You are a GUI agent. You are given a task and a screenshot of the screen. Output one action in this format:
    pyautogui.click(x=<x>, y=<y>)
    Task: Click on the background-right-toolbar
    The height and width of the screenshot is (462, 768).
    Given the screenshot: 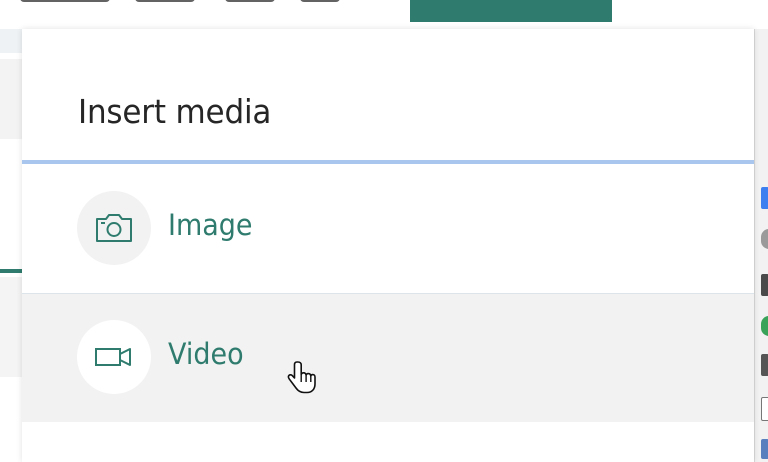 What is the action you would take?
    pyautogui.click(x=761, y=245)
    